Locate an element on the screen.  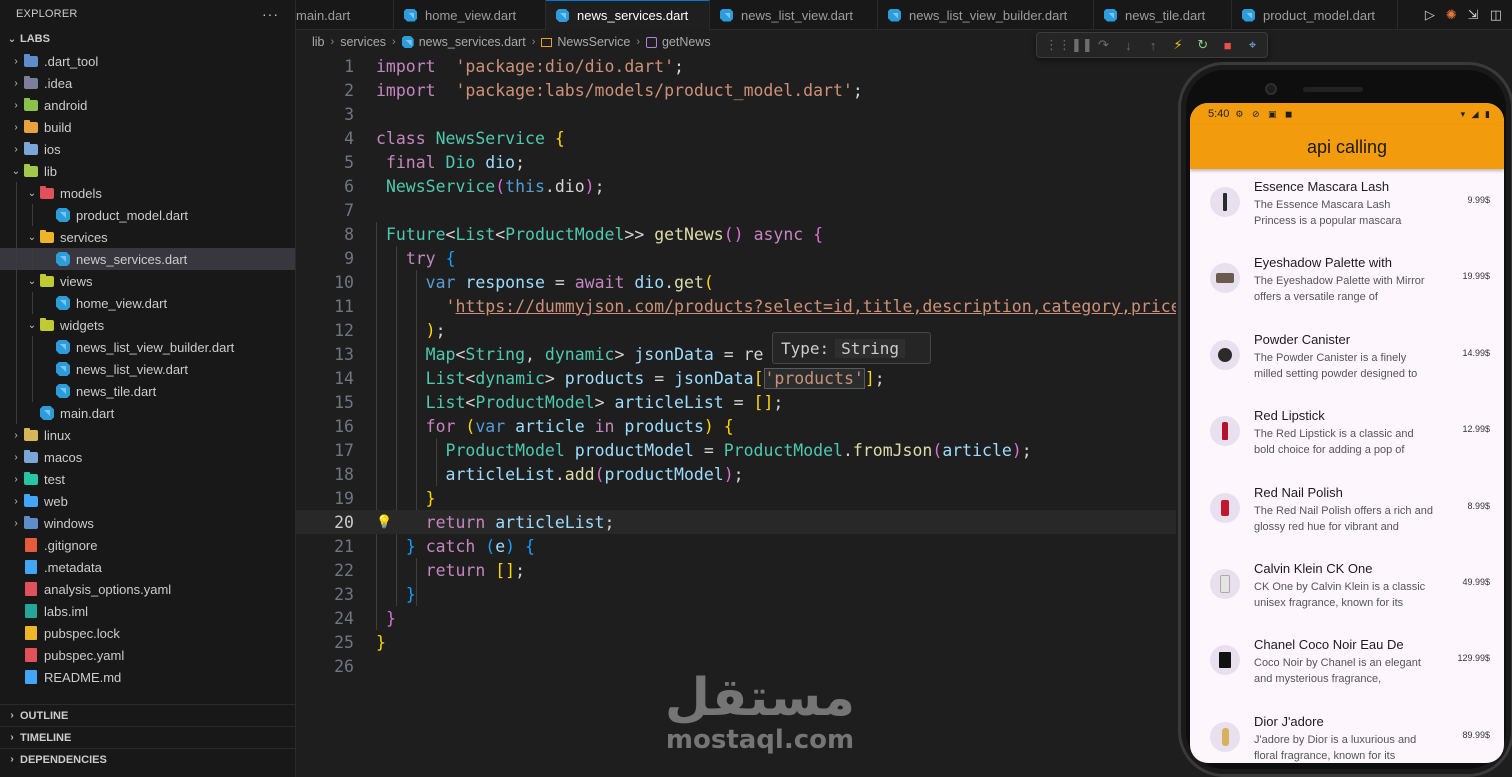
code-token: } is located at coordinates (410, 594).